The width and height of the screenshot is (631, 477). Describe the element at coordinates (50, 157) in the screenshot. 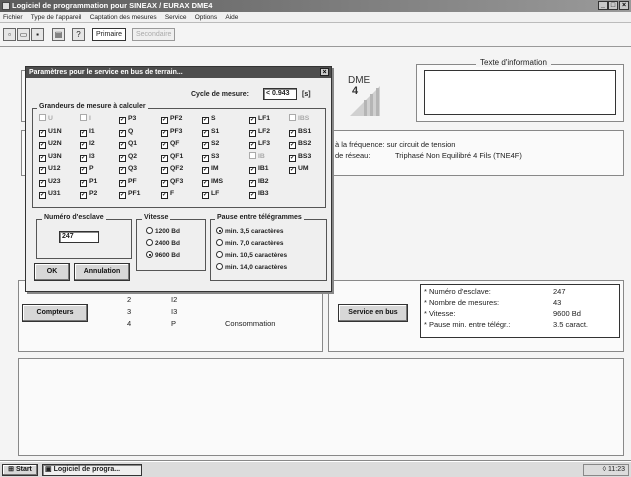

I see `quantity-checkbox: ✓ U3N` at that location.